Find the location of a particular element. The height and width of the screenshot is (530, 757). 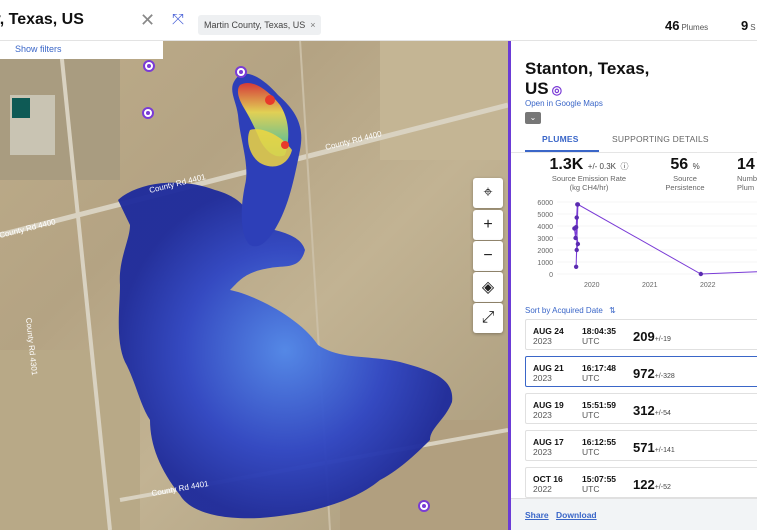

sort-control: Sort by Acquired Date ⇅ is located at coordinates (570, 310).